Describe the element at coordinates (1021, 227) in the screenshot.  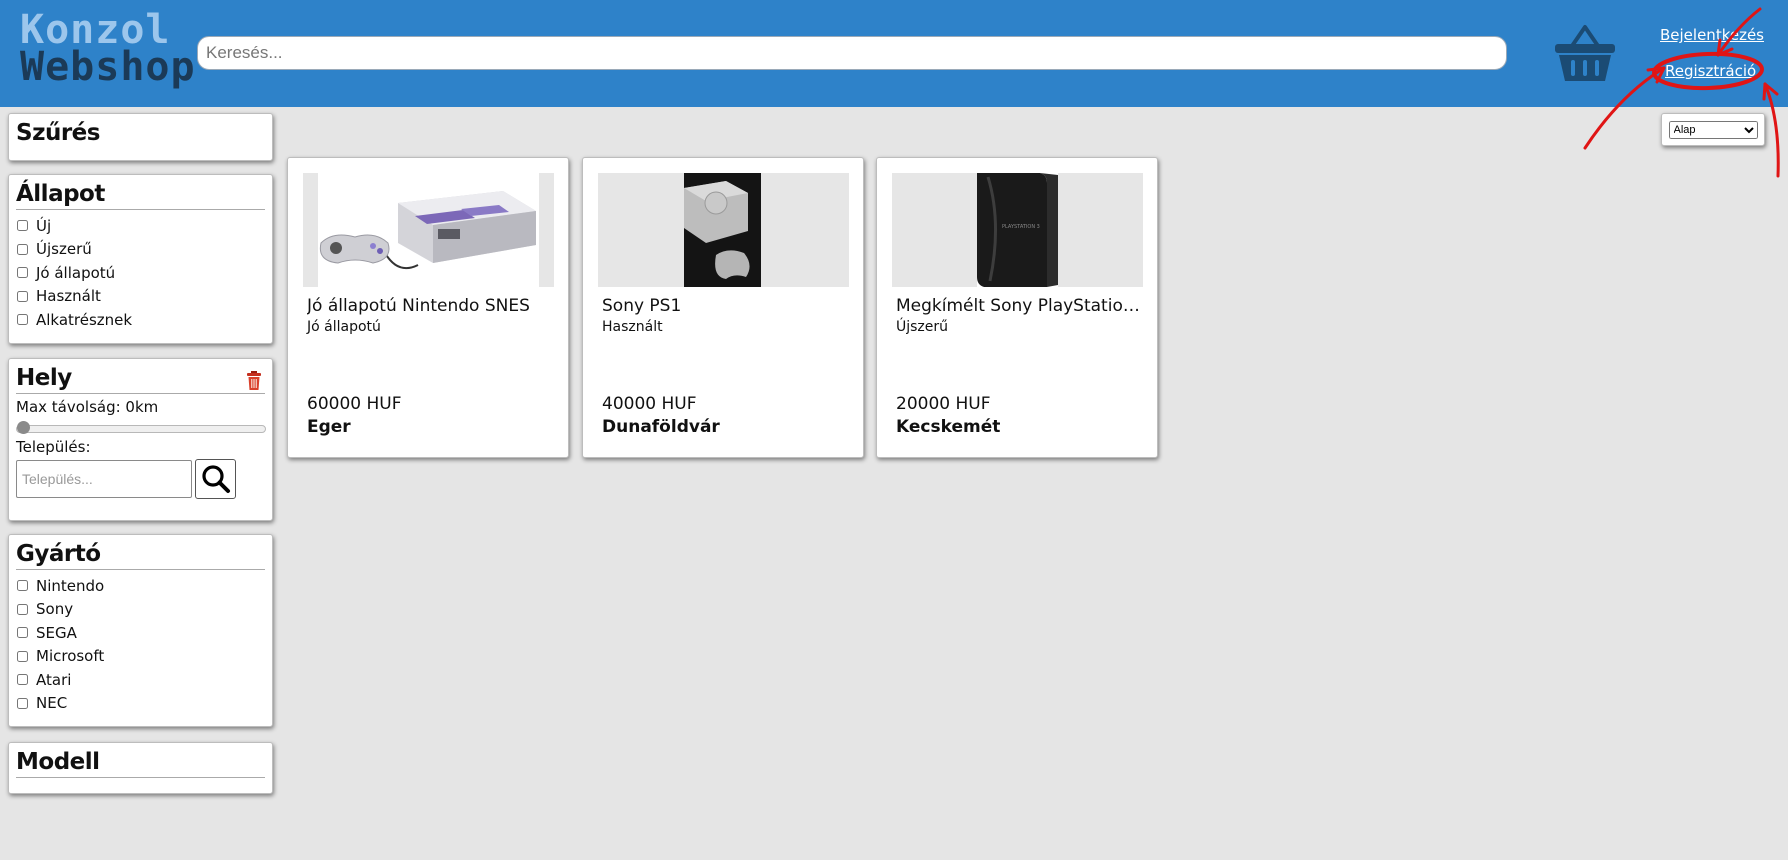
I see `svg-text: PLAYSTATION 3` at that location.